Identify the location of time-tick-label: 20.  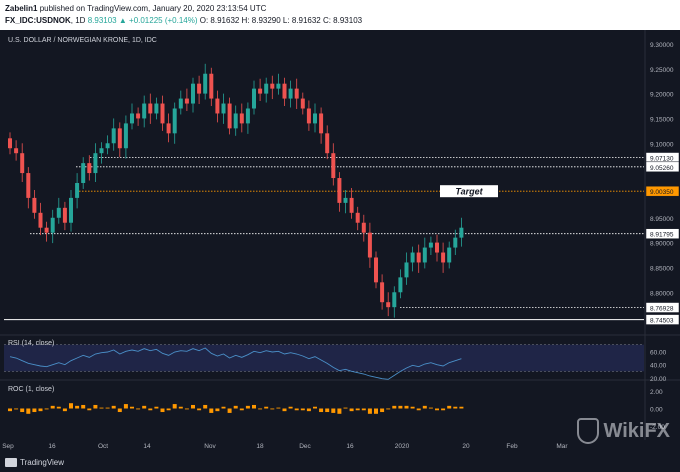
(466, 446).